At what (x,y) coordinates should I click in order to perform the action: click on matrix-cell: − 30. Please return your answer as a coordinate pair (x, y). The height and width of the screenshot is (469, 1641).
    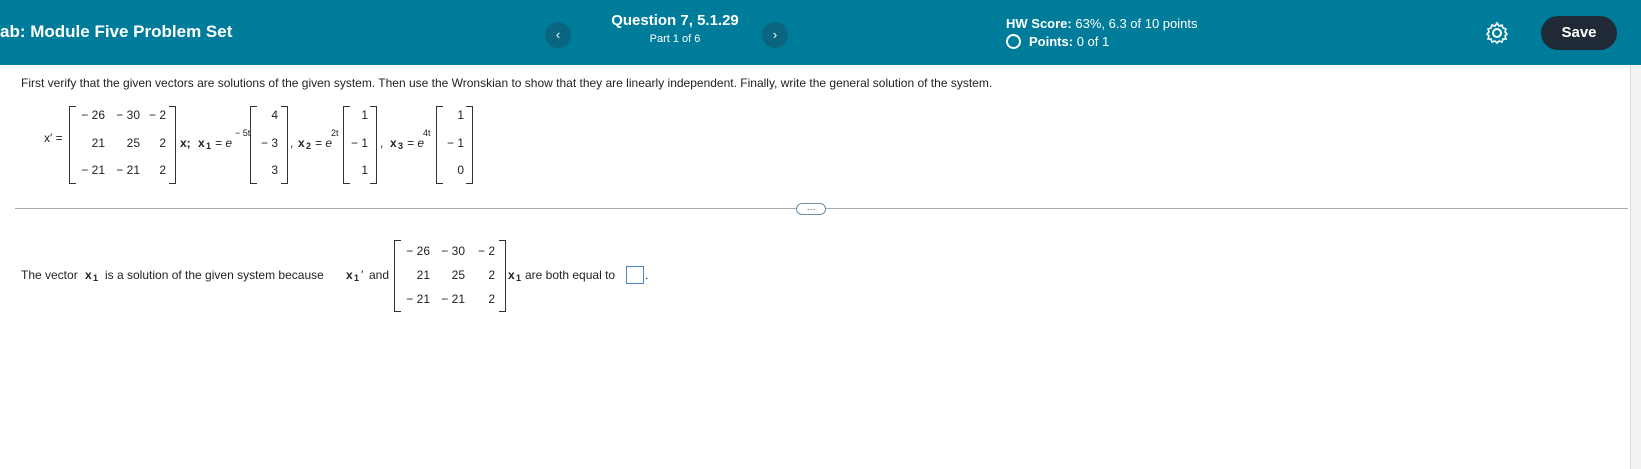
    Looking at the image, I should click on (128, 115).